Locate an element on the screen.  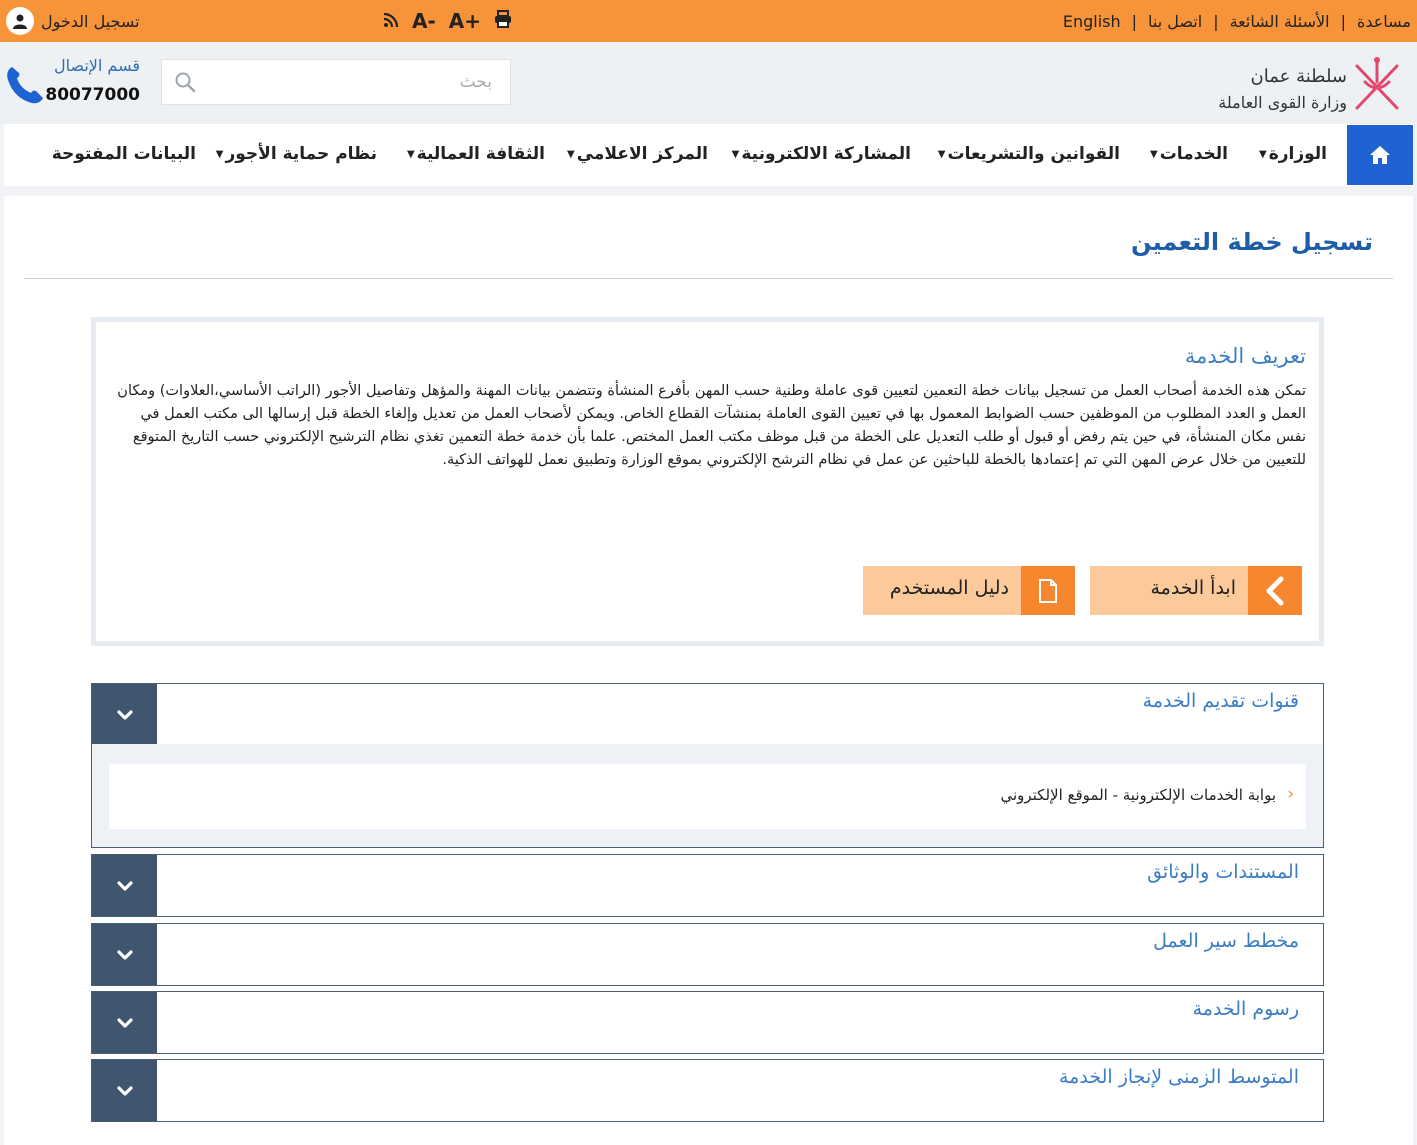
search-box is located at coordinates (336, 82).